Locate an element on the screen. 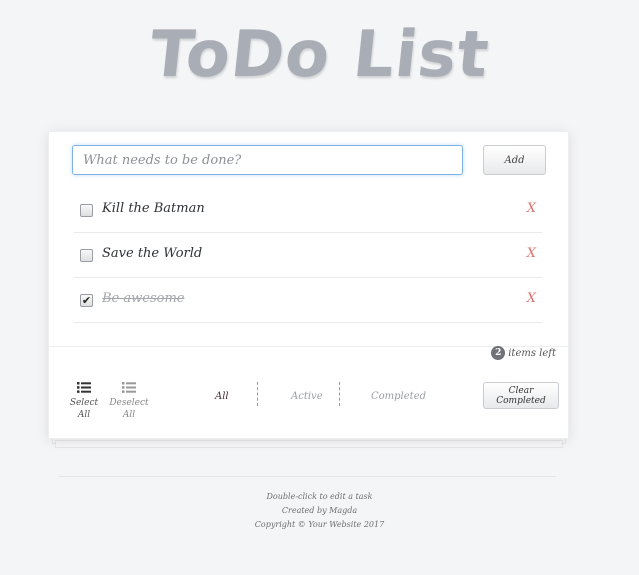  todo-item: ✔ Be awesome X is located at coordinates (308, 300).